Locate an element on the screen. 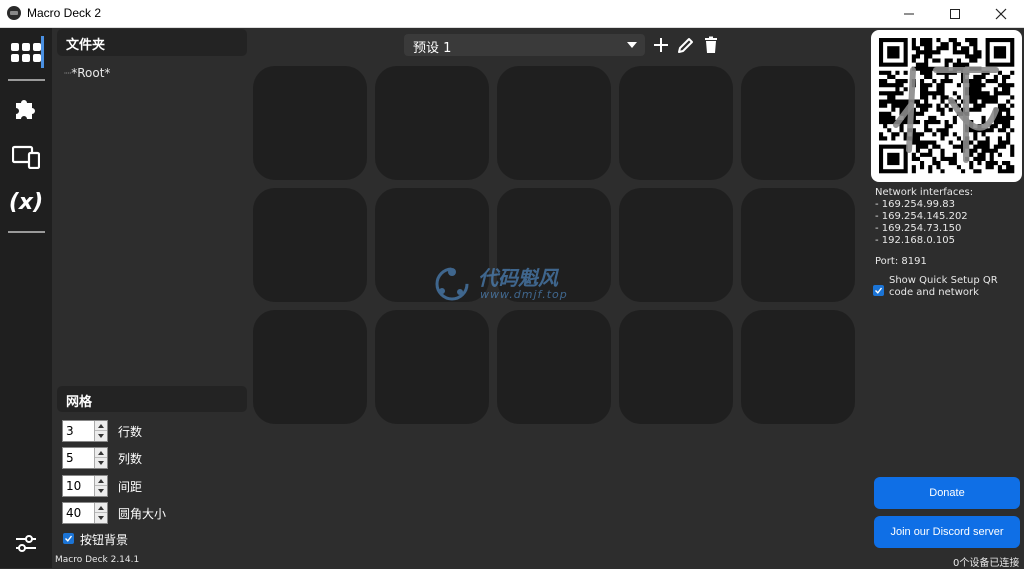  delete-preset-button is located at coordinates (711, 45).